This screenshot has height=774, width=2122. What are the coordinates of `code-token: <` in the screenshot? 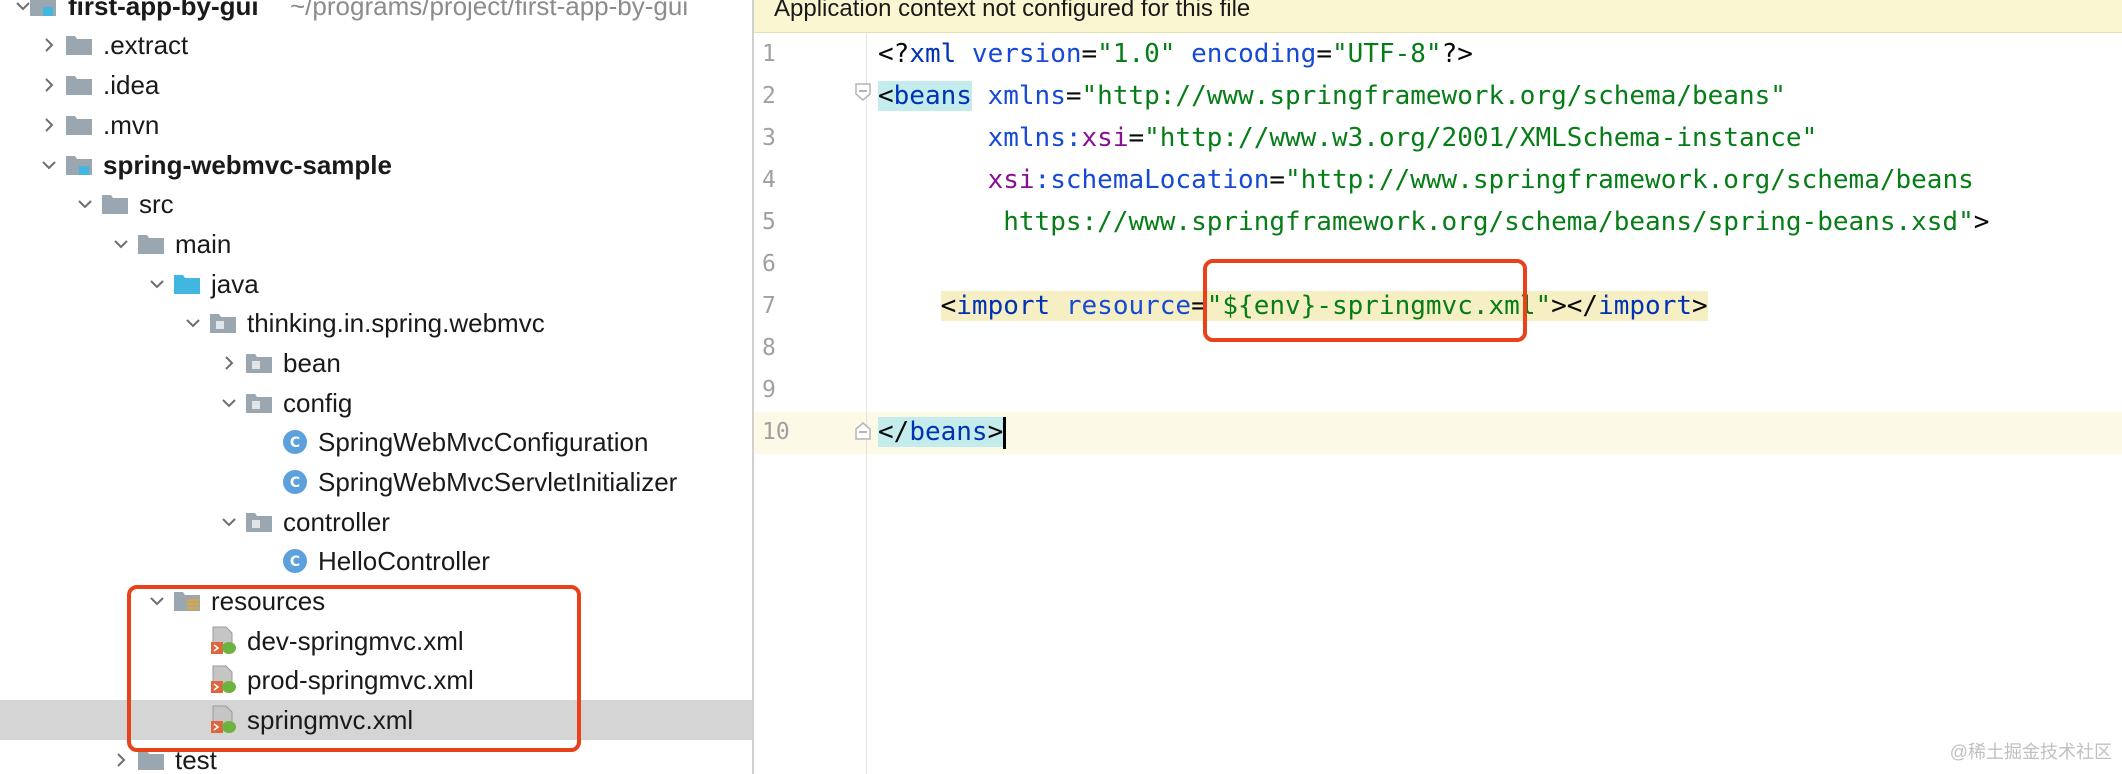 It's located at (886, 96).